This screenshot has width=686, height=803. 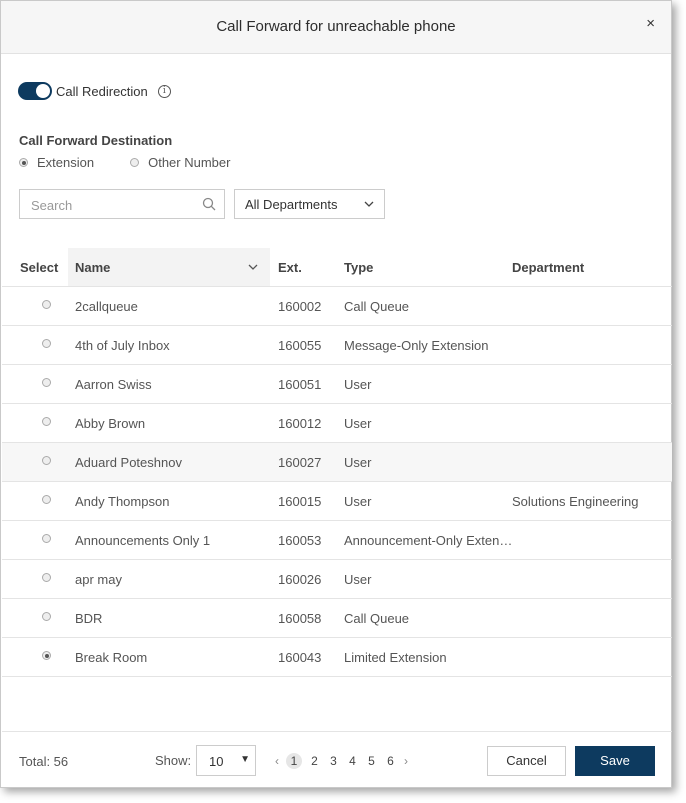 I want to click on show-label: Show:, so click(x=173, y=760).